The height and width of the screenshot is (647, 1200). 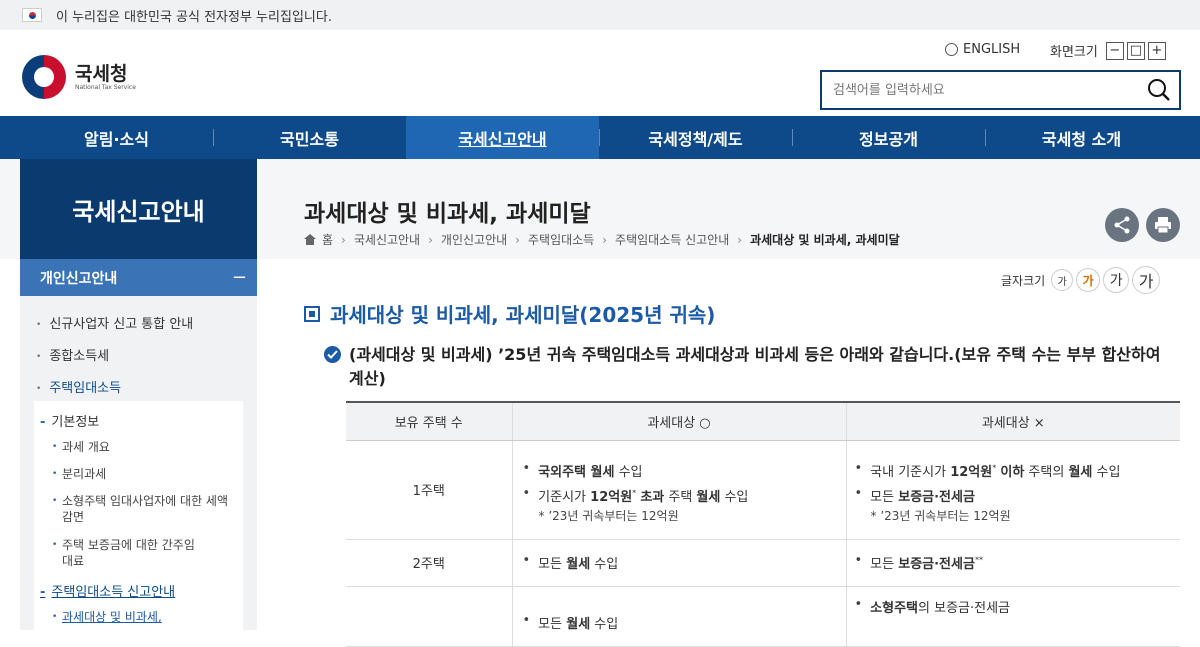 What do you see at coordinates (1081, 137) in the screenshot?
I see `nav-item-about: 국세청 소개` at bounding box center [1081, 137].